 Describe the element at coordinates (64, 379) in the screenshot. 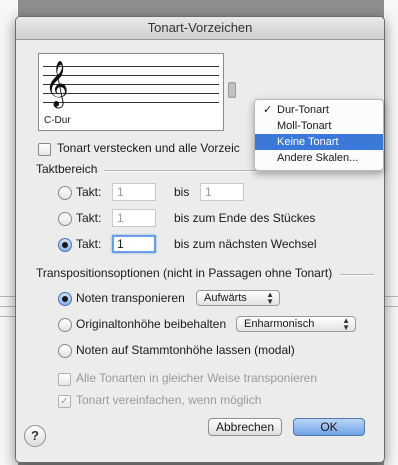

I see `transpose-all-keys-checkbox` at that location.